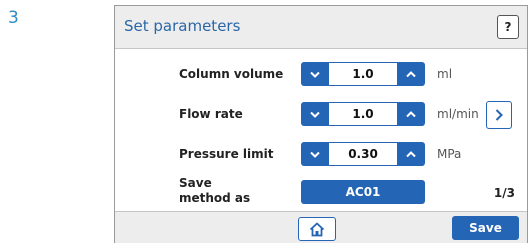 This screenshot has height=245, width=531. I want to click on save-method-label-line2: method as, so click(215, 198).